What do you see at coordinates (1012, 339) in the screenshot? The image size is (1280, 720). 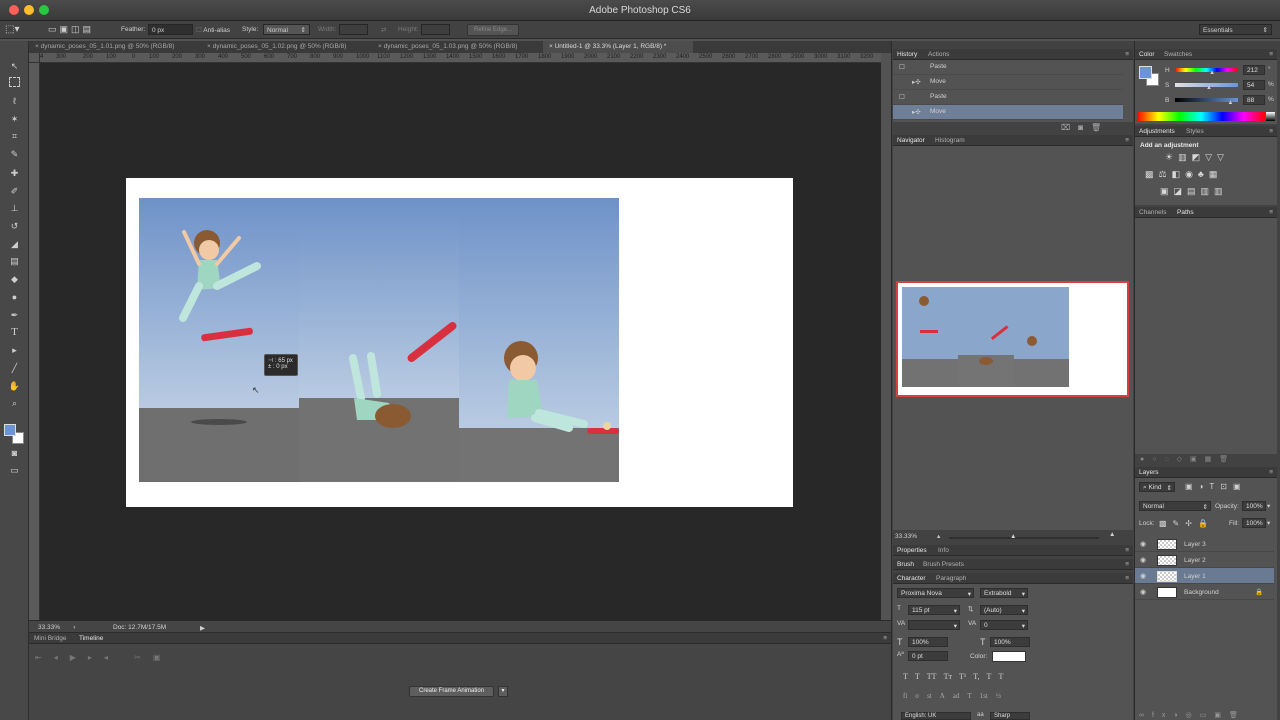 I see `navigator-preview` at bounding box center [1012, 339].